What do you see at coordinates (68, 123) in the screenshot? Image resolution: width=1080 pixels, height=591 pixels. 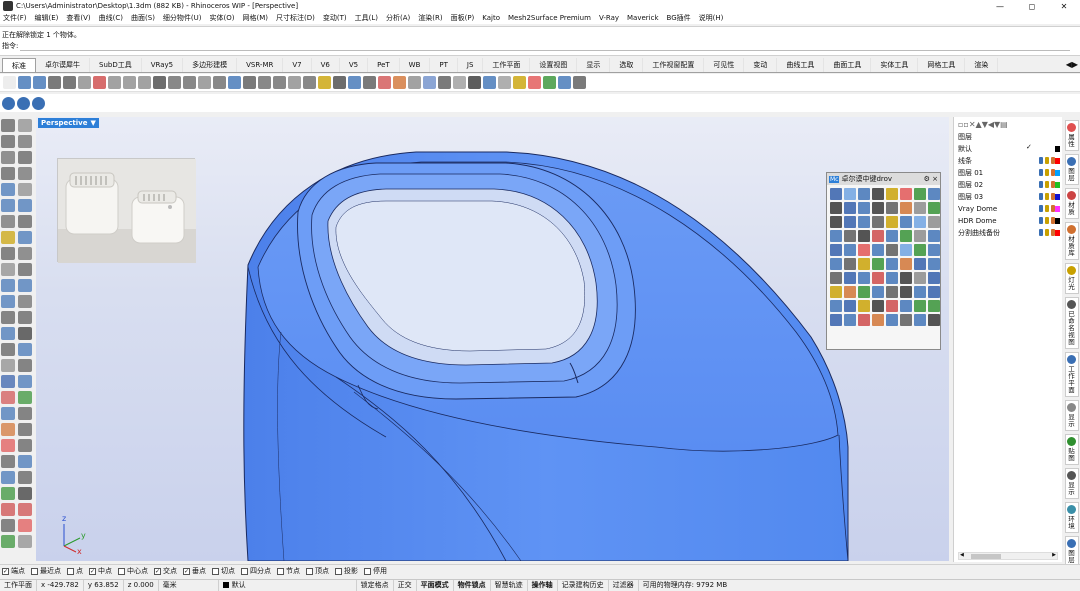 I see `viewport-title-button: Perspective ▼` at bounding box center [68, 123].